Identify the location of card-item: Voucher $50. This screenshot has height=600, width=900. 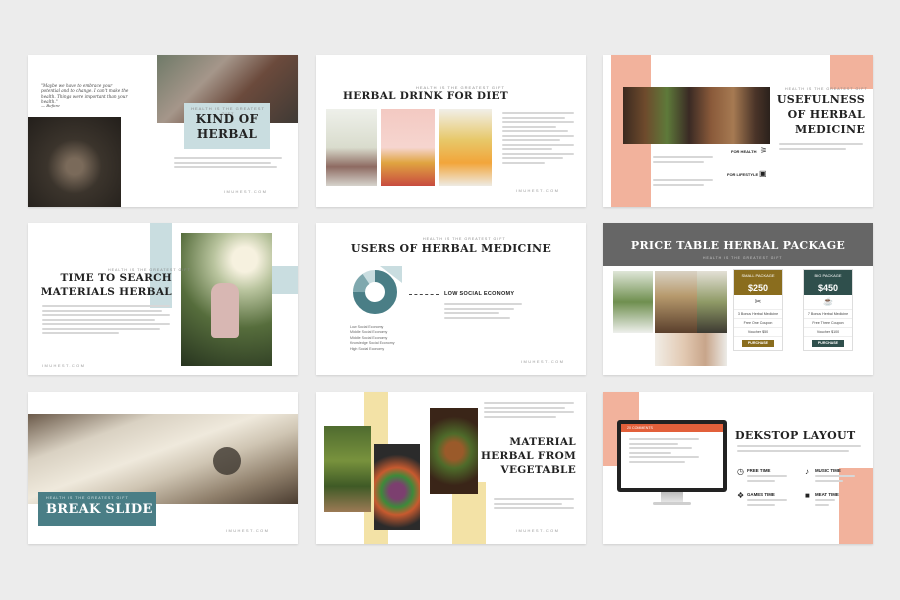
(758, 332).